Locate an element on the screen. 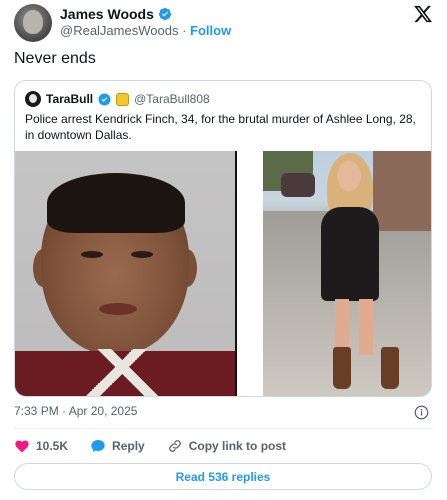  heart-icon is located at coordinates (22, 446).